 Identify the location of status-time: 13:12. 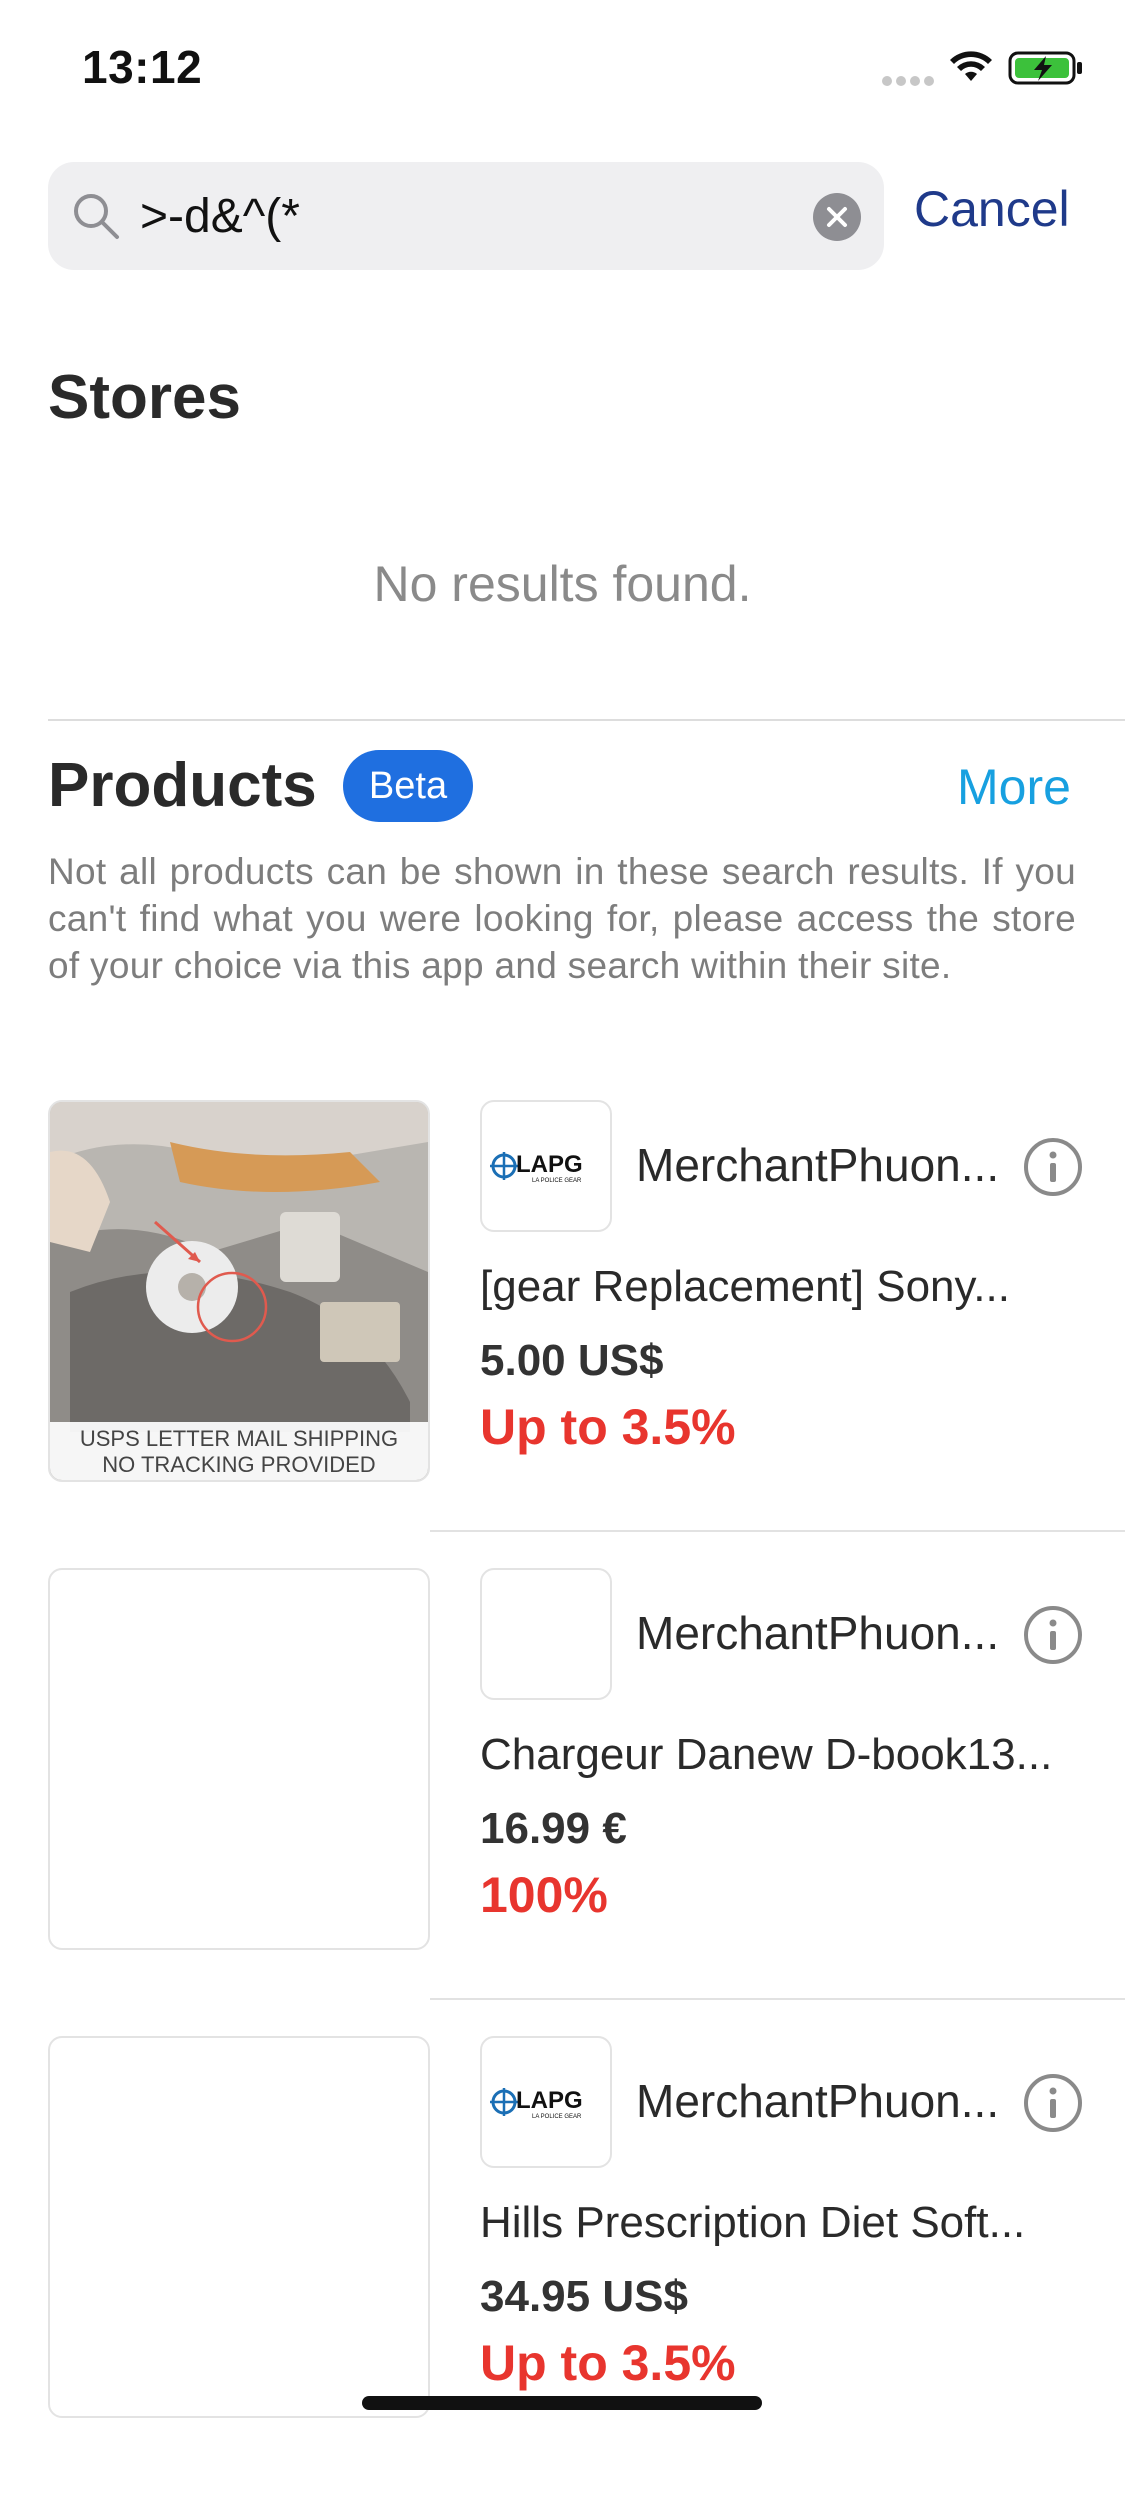
(142, 67).